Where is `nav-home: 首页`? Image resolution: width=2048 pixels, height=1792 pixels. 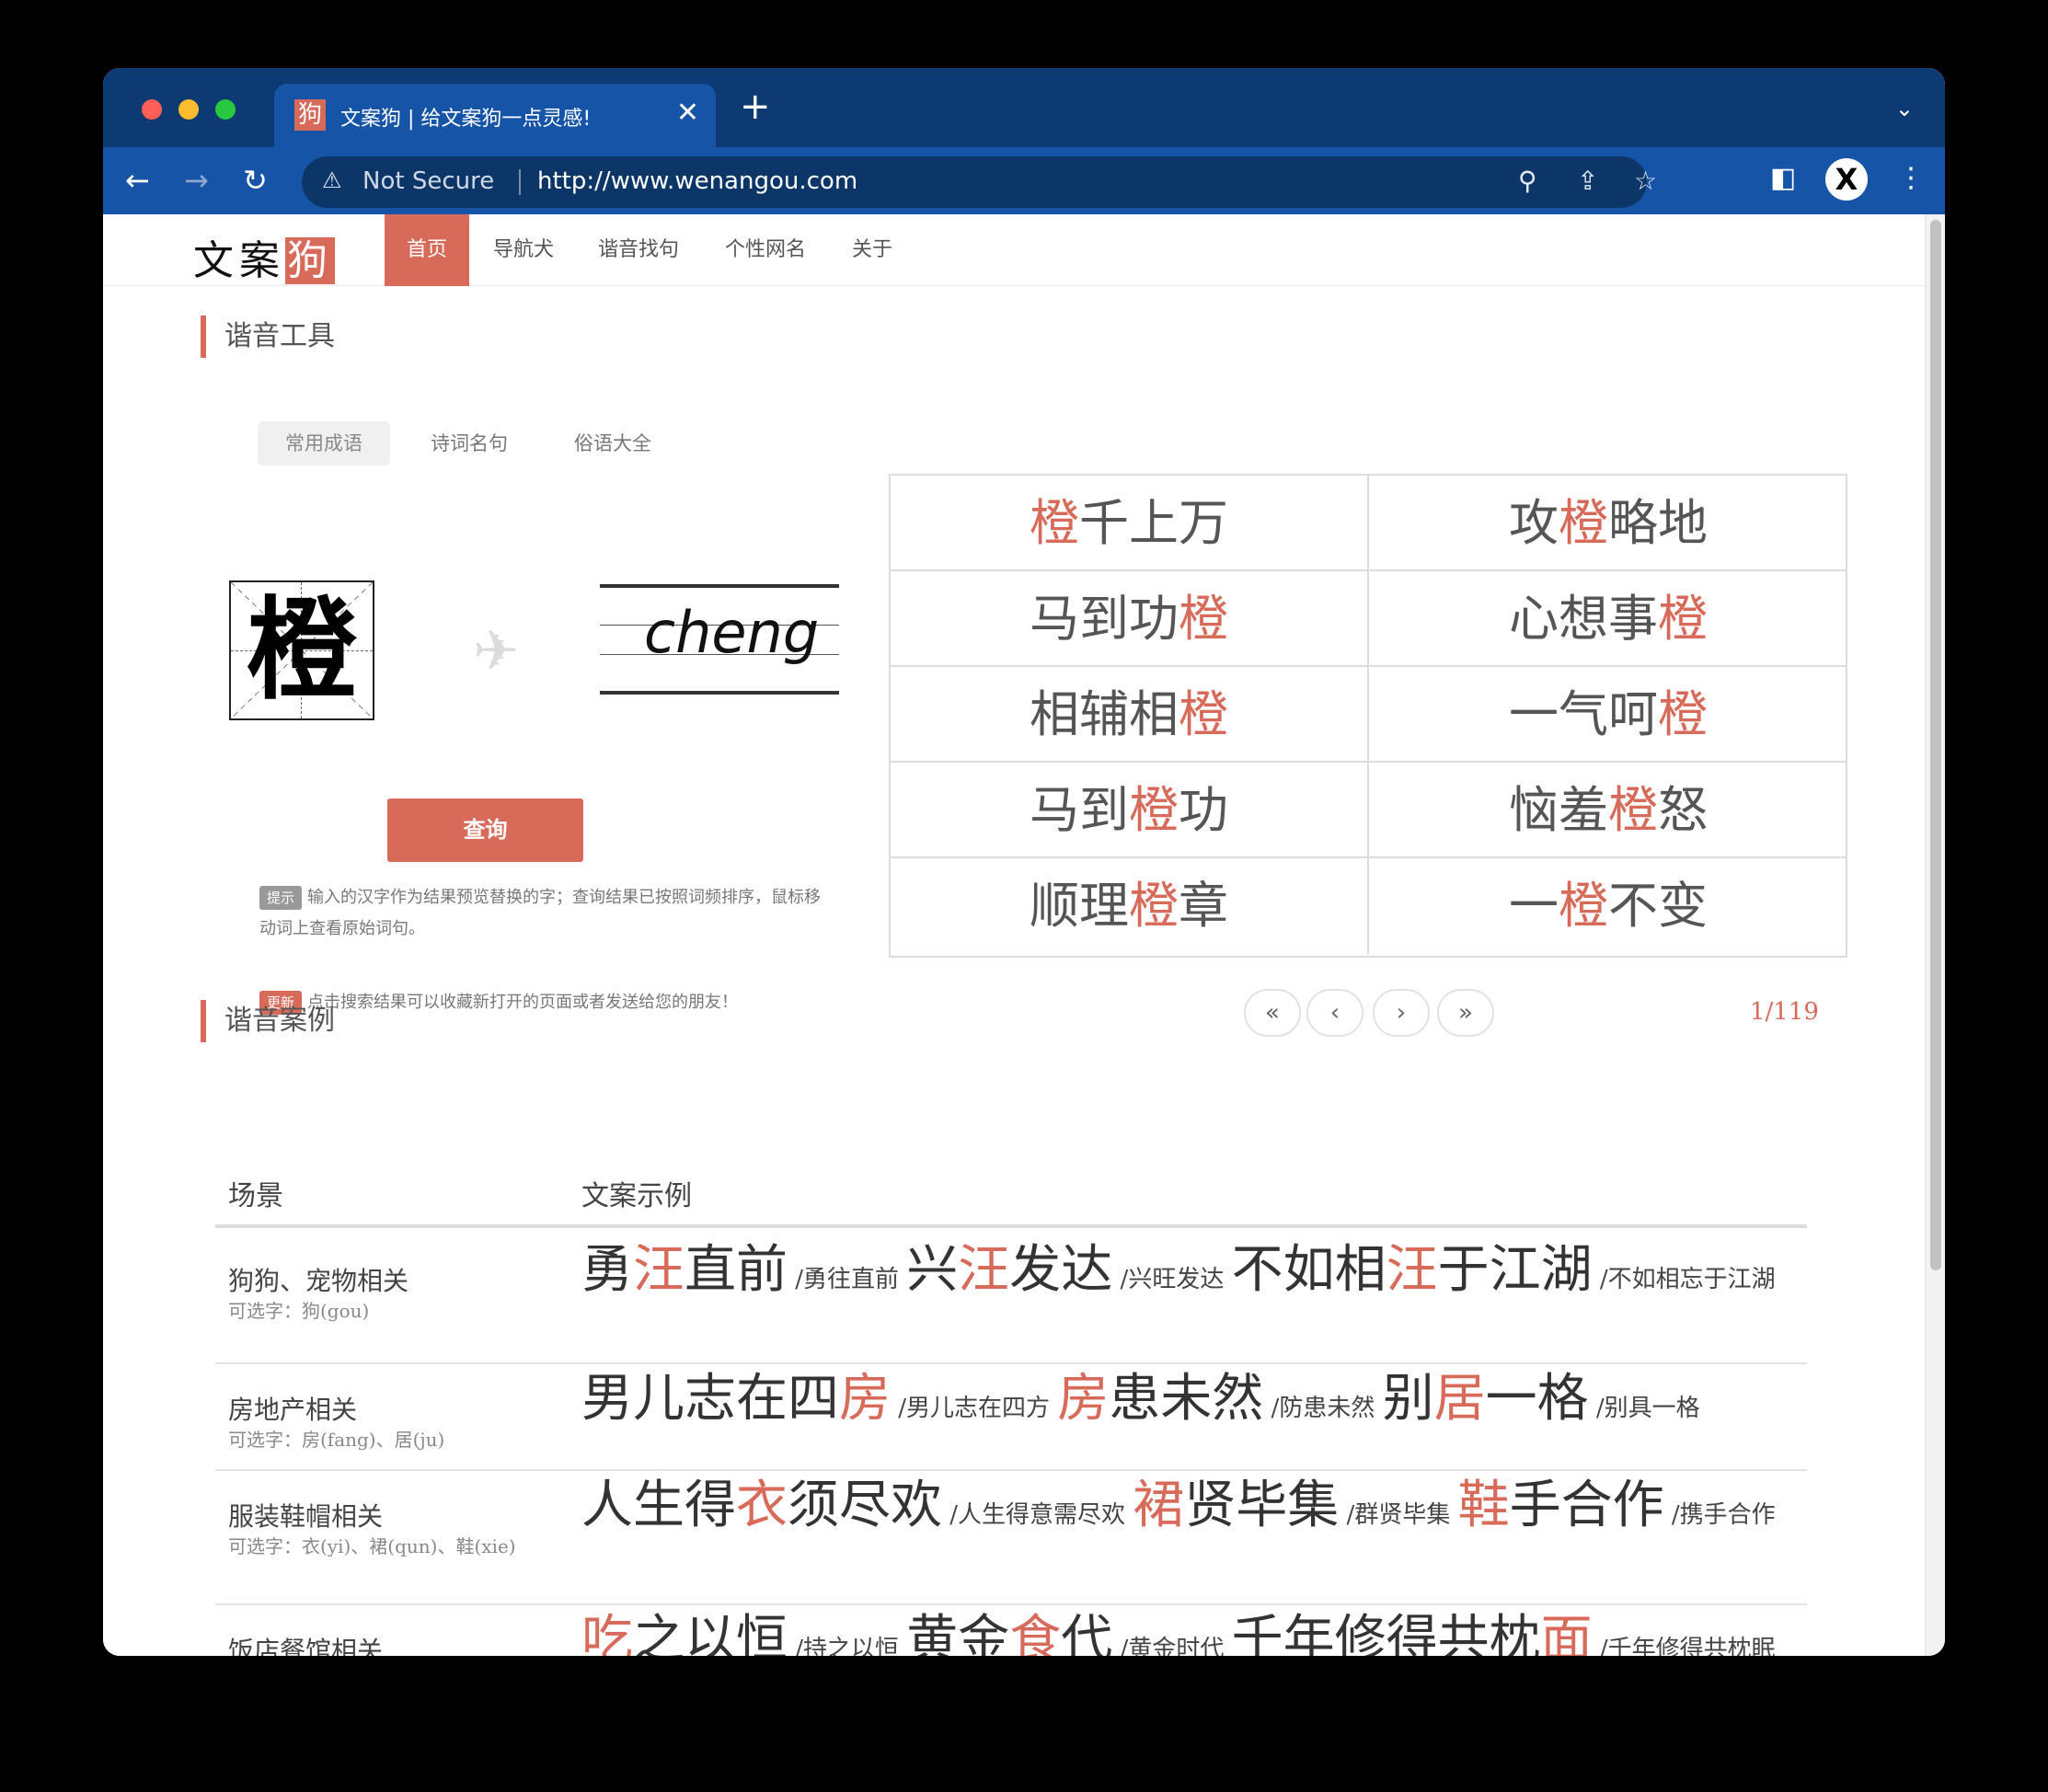
nav-home: 首页 is located at coordinates (427, 250).